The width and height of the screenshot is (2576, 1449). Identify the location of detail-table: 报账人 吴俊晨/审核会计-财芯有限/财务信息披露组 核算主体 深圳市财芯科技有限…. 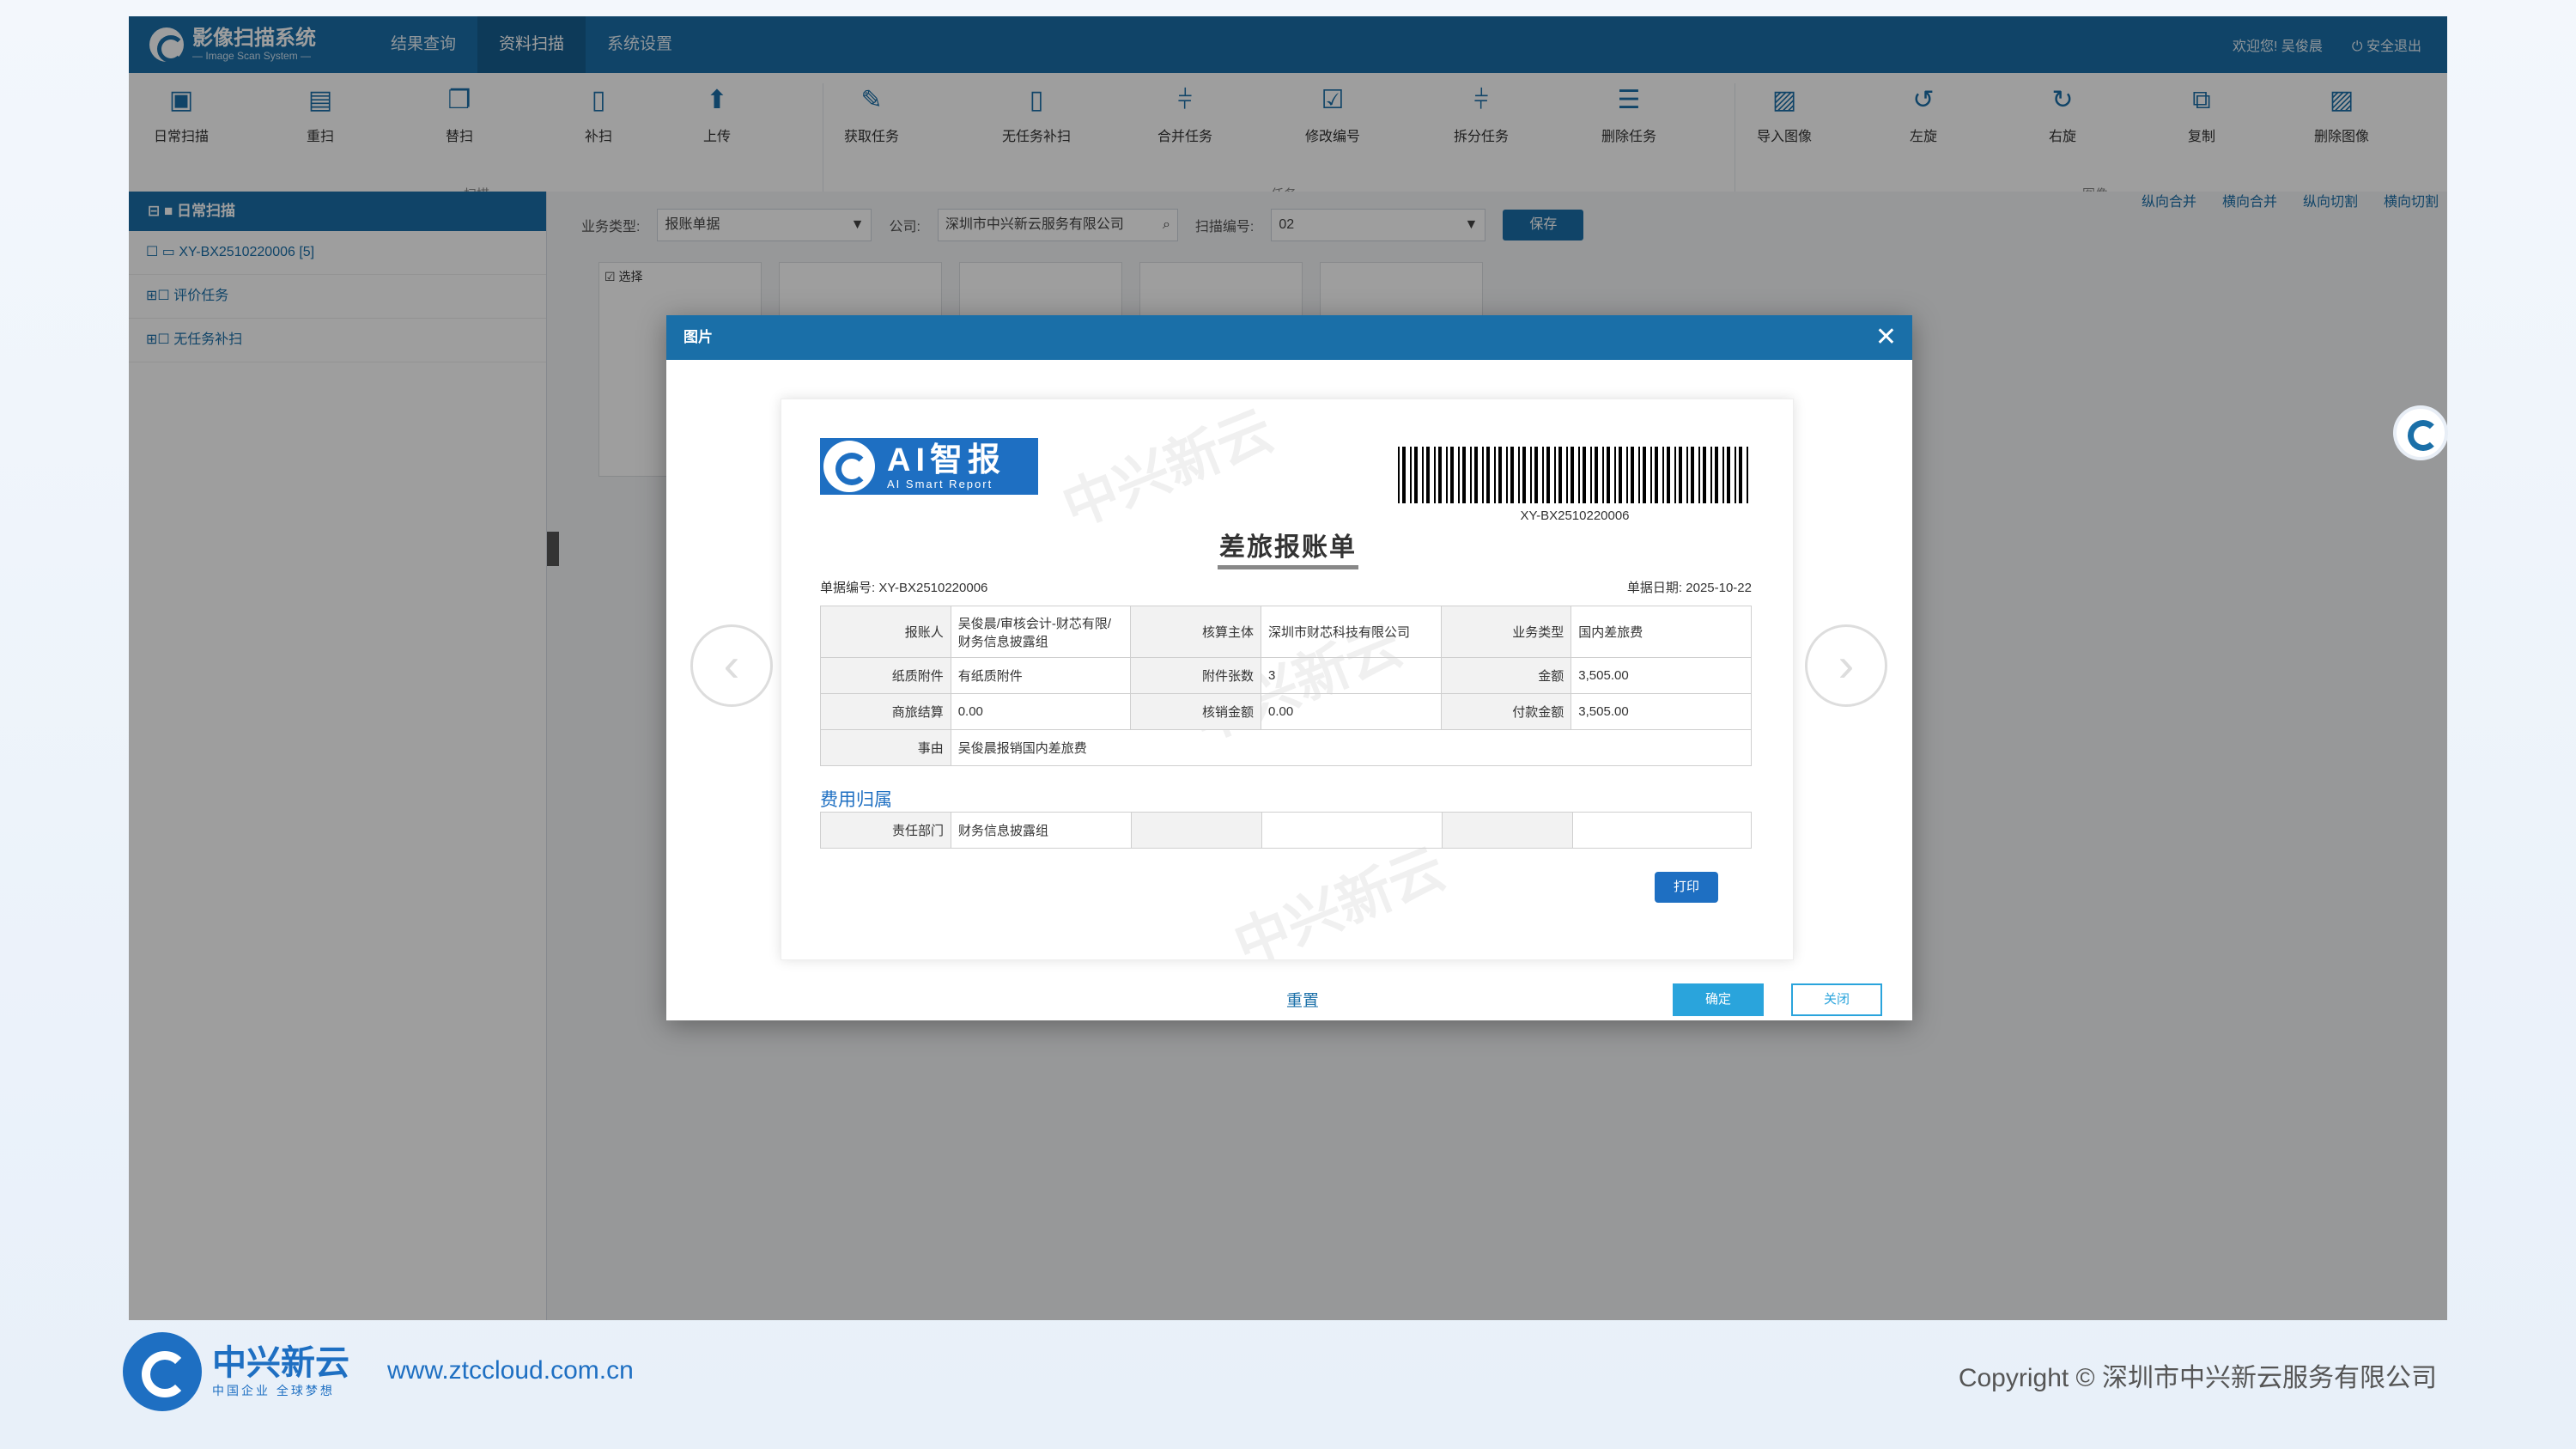
(1287, 686).